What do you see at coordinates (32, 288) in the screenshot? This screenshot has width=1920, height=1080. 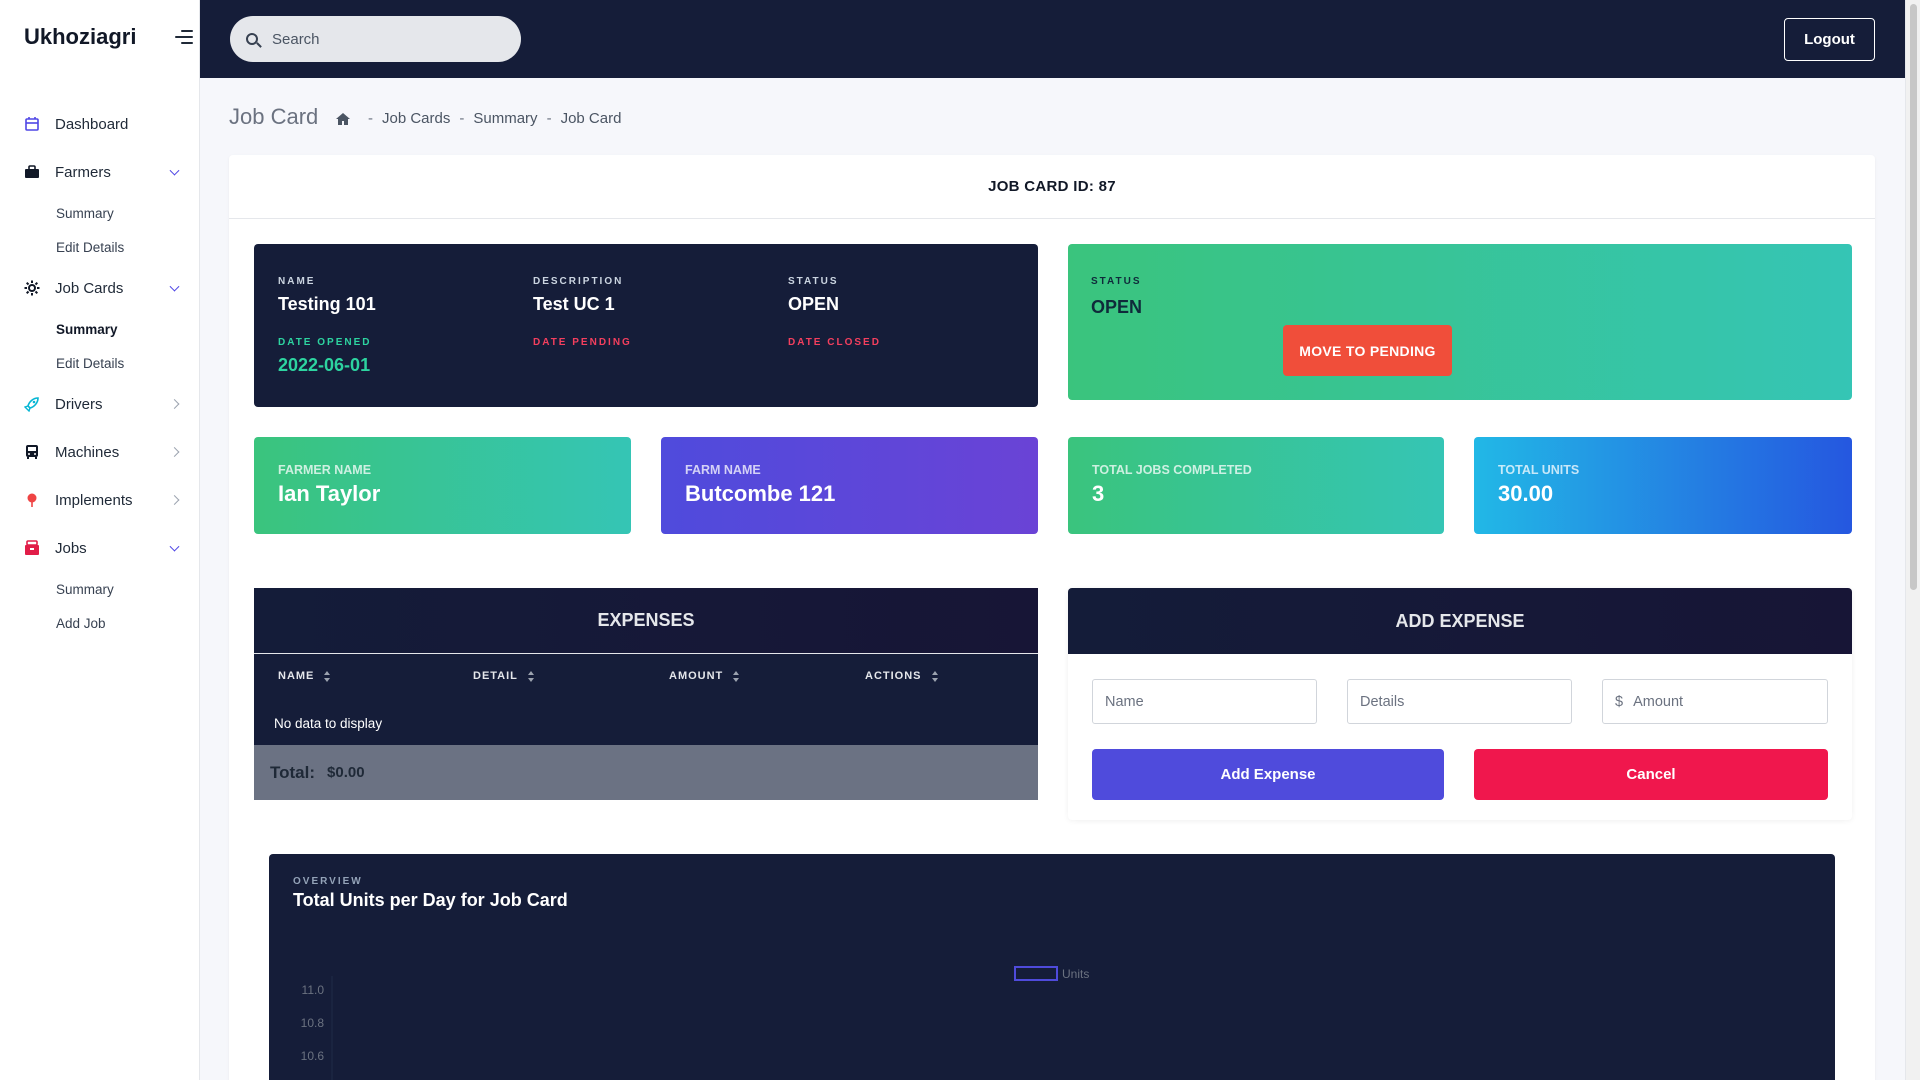 I see `gear-icon` at bounding box center [32, 288].